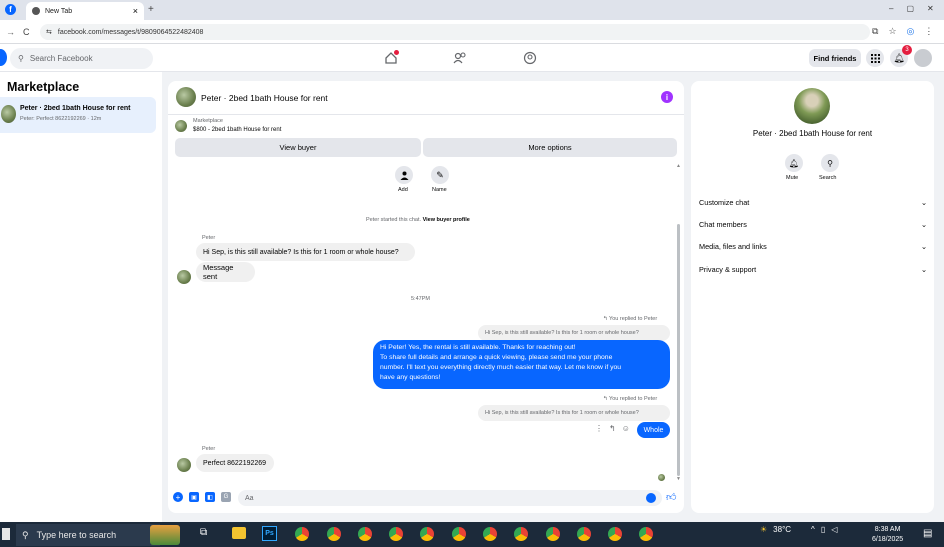 The width and height of the screenshot is (944, 547). Describe the element at coordinates (530, 58) in the screenshot. I see `groups-icon` at that location.